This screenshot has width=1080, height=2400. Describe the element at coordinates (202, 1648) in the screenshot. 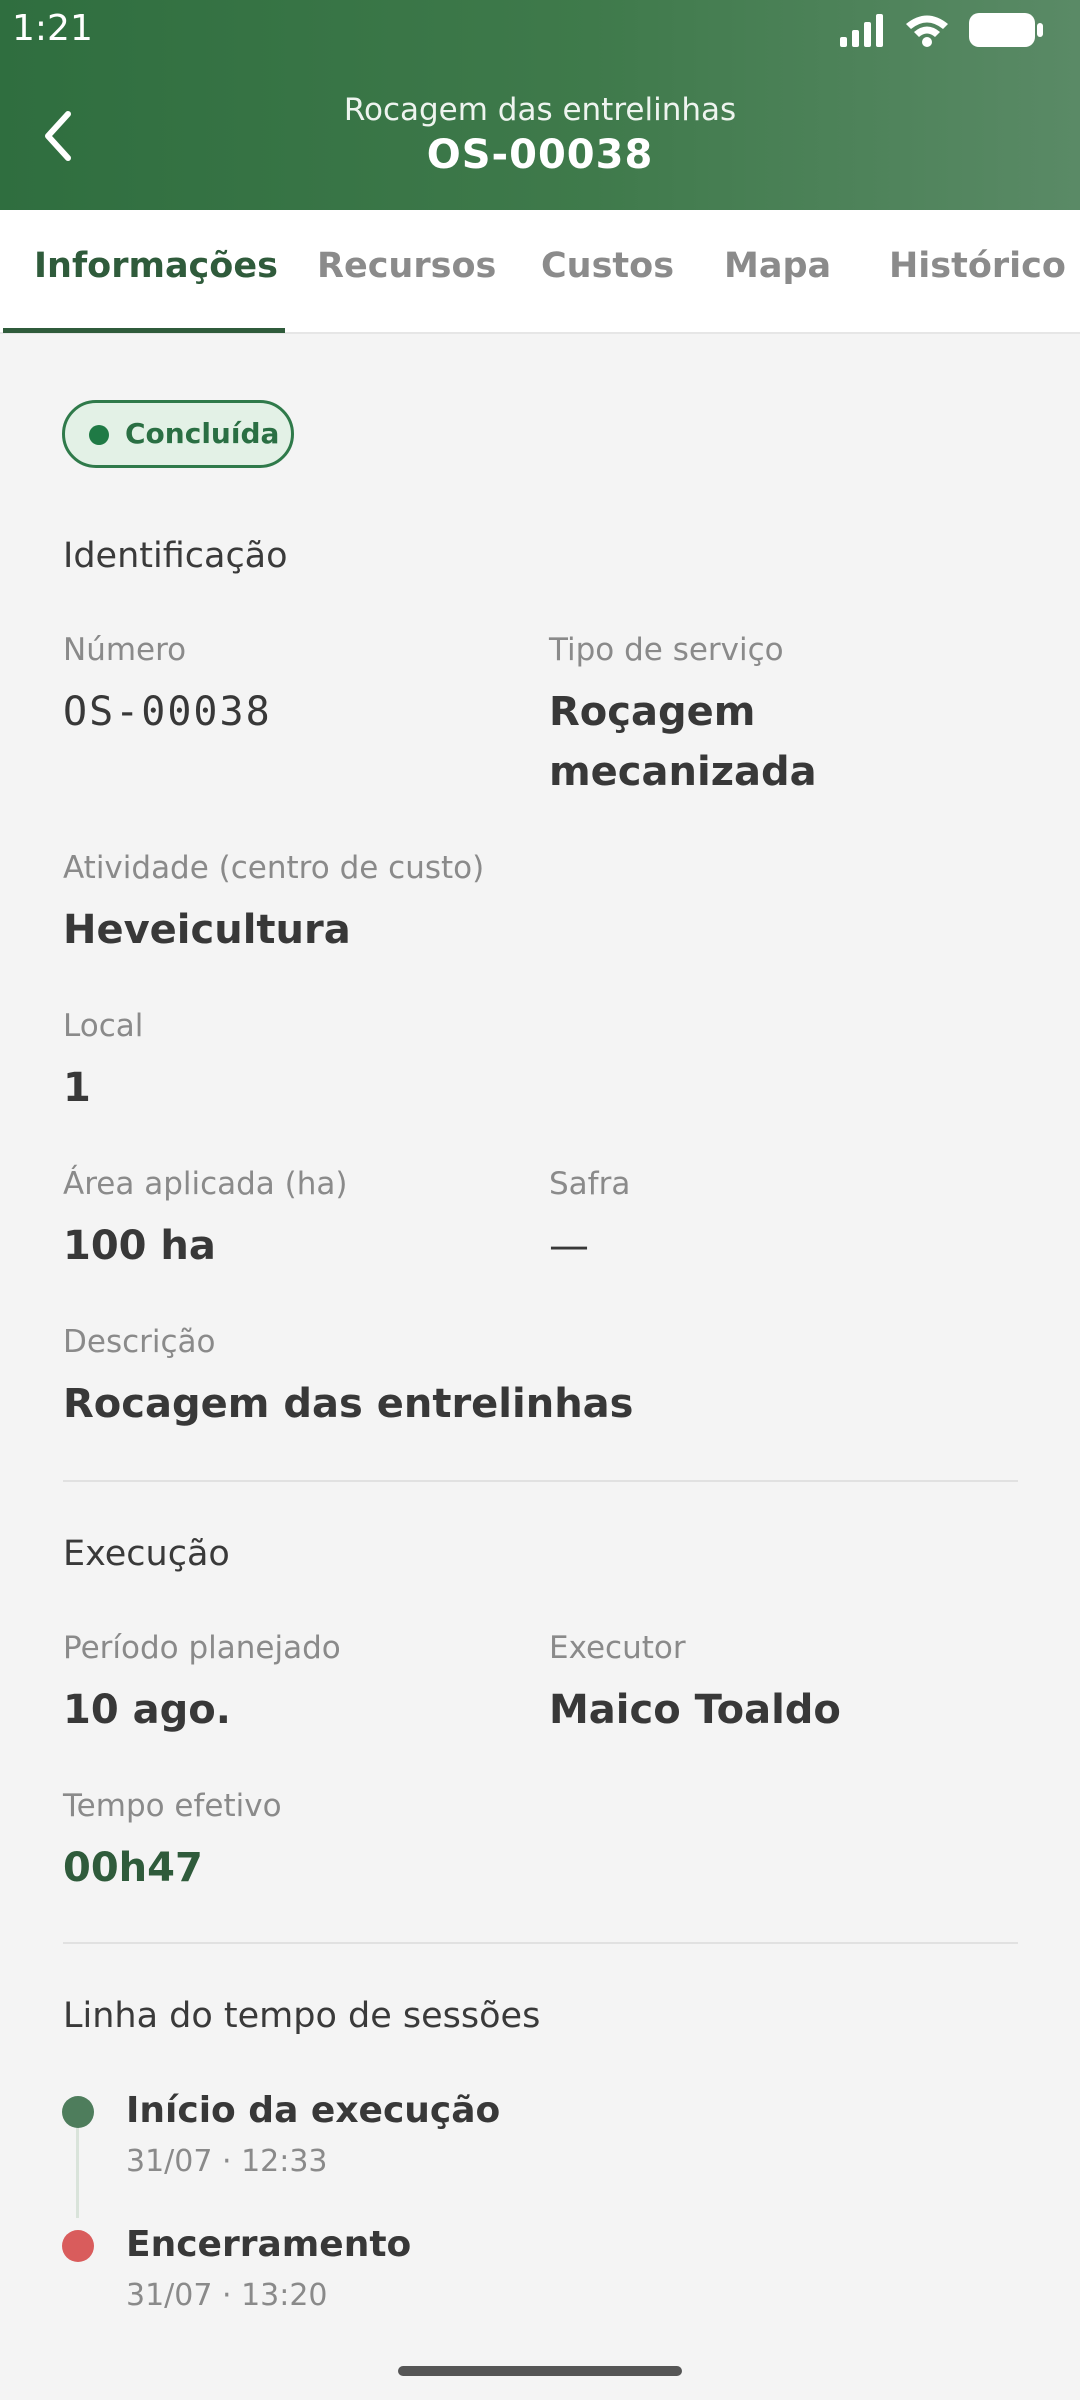

I see `periodo-label: Período planejado` at that location.